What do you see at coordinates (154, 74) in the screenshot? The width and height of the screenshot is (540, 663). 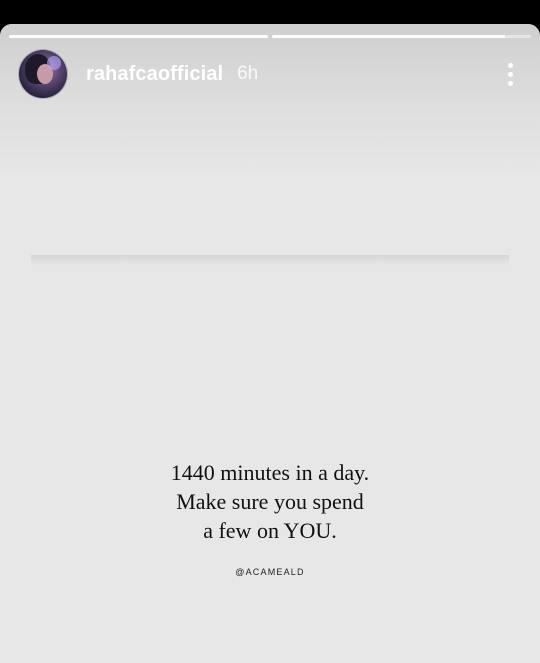 I see `username-link: rahafcaofficial` at bounding box center [154, 74].